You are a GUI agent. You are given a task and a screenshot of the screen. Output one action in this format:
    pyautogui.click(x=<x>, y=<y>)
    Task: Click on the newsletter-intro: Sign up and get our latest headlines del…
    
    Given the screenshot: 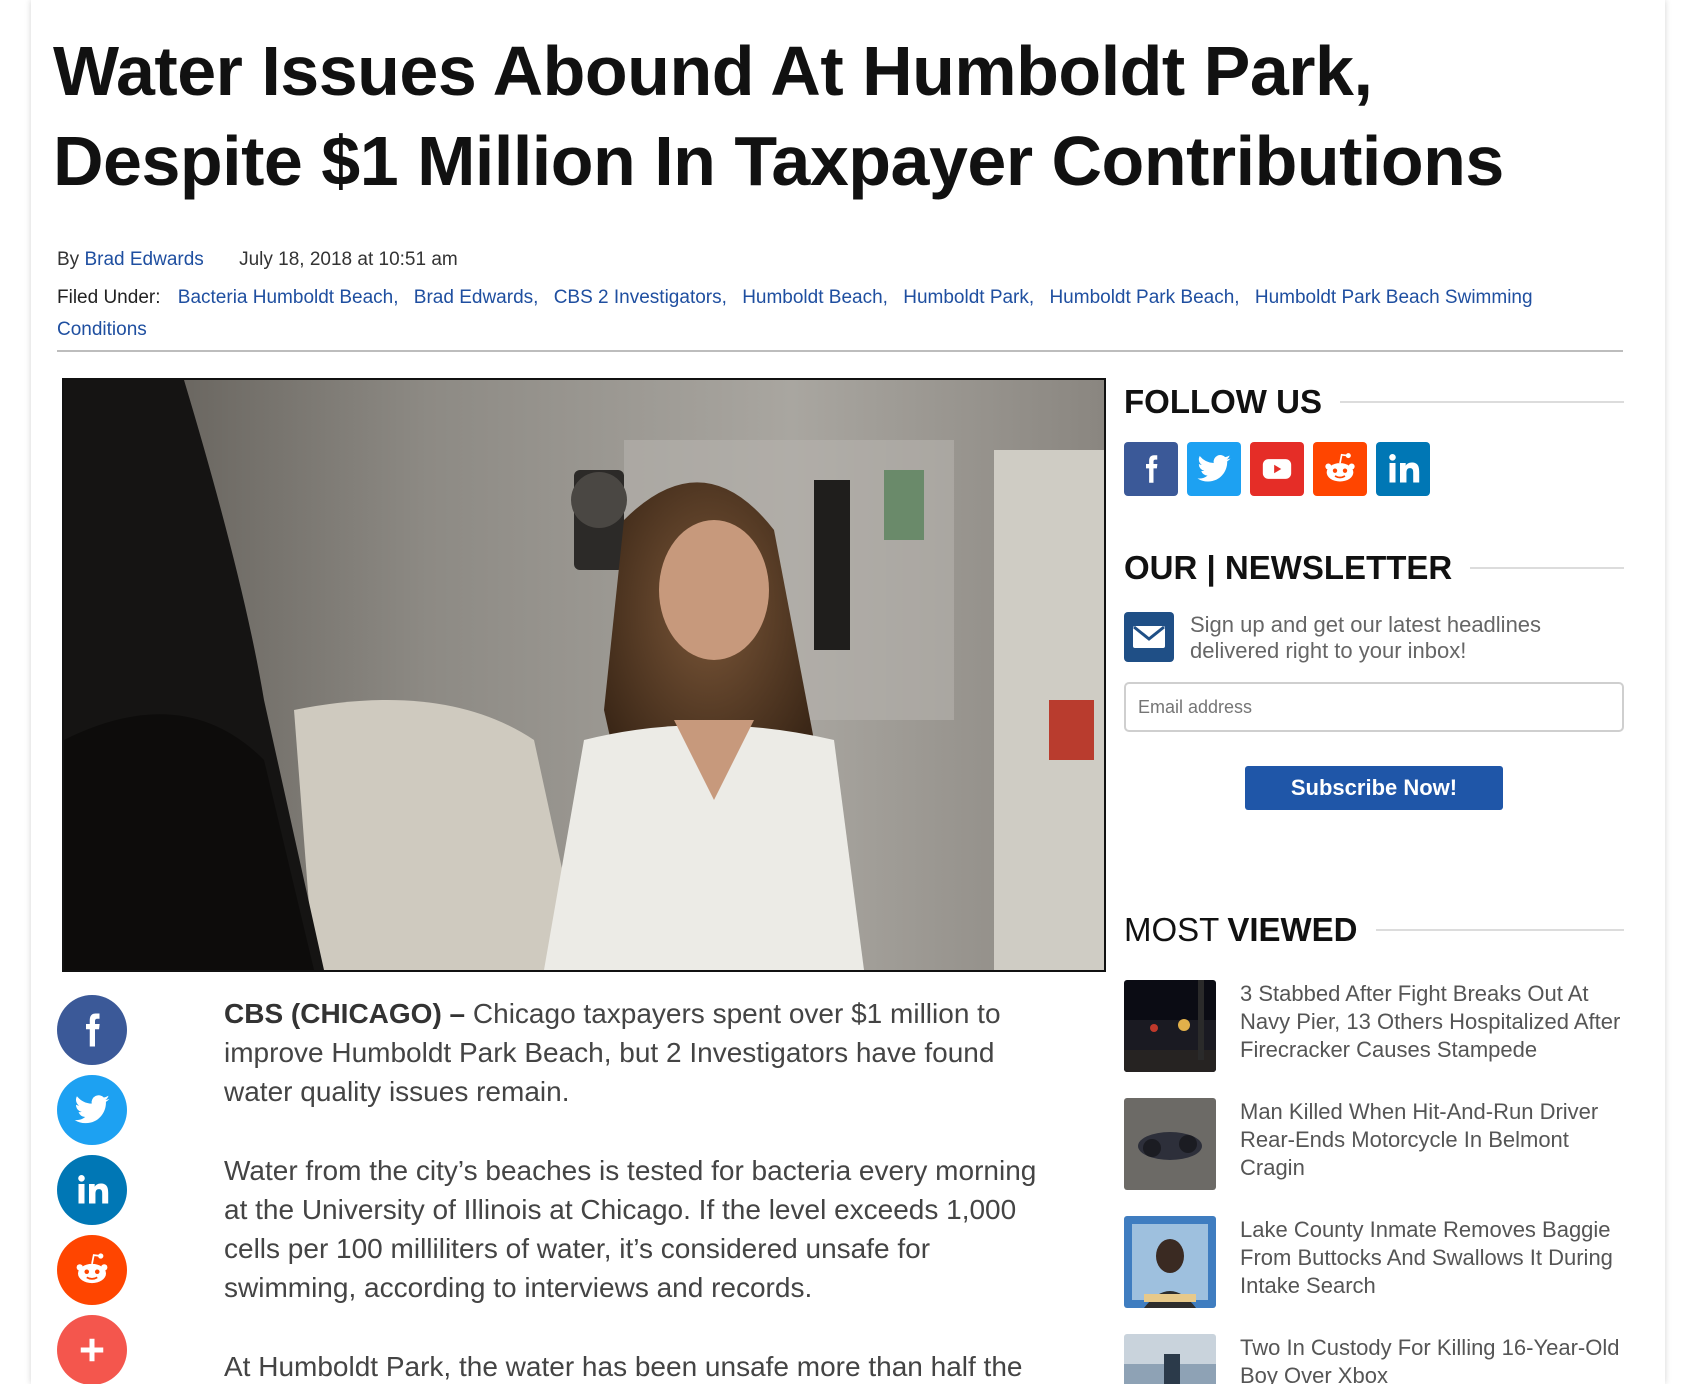 What is the action you would take?
    pyautogui.click(x=1374, y=638)
    